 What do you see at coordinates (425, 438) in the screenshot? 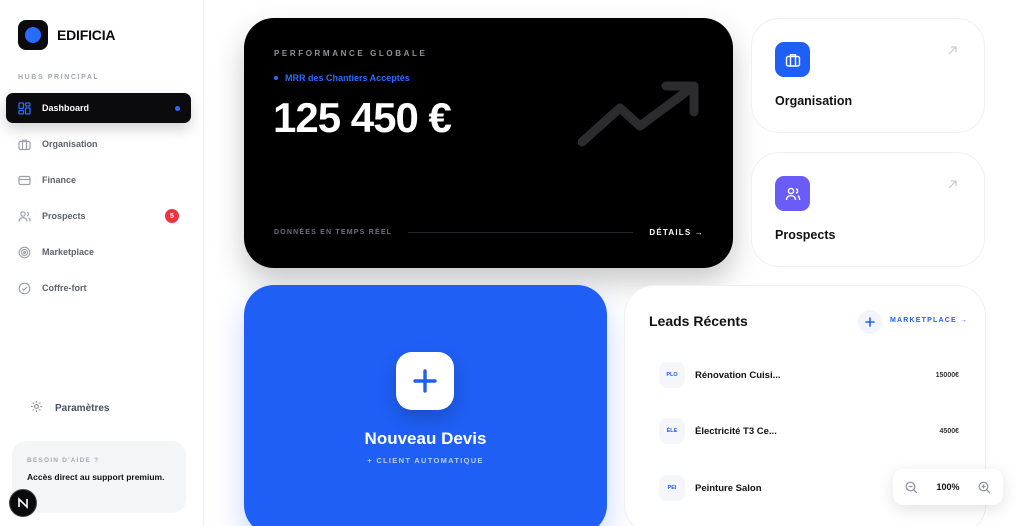
I see `new-quote-title: Nouveau Devis` at bounding box center [425, 438].